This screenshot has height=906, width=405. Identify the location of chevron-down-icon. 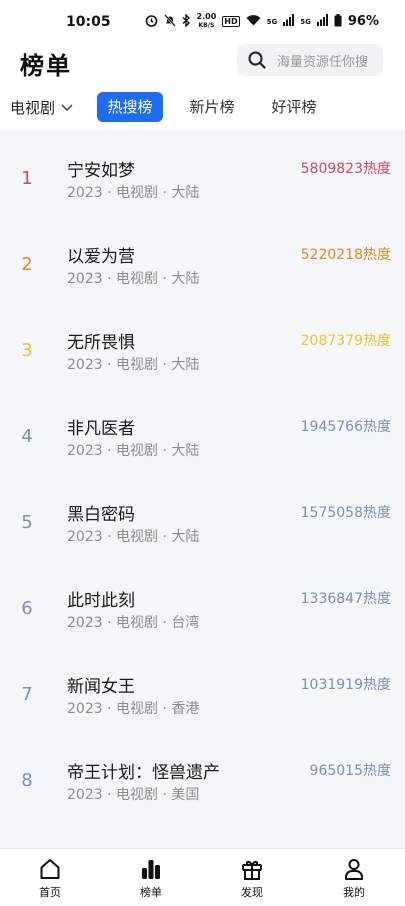
(67, 107).